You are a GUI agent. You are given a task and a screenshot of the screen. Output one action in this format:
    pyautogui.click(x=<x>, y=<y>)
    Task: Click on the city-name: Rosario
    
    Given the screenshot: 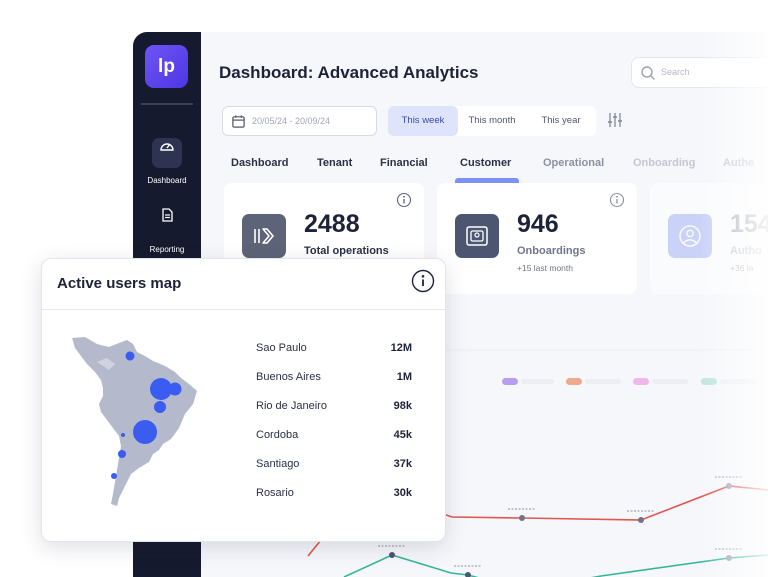 What is the action you would take?
    pyautogui.click(x=275, y=493)
    